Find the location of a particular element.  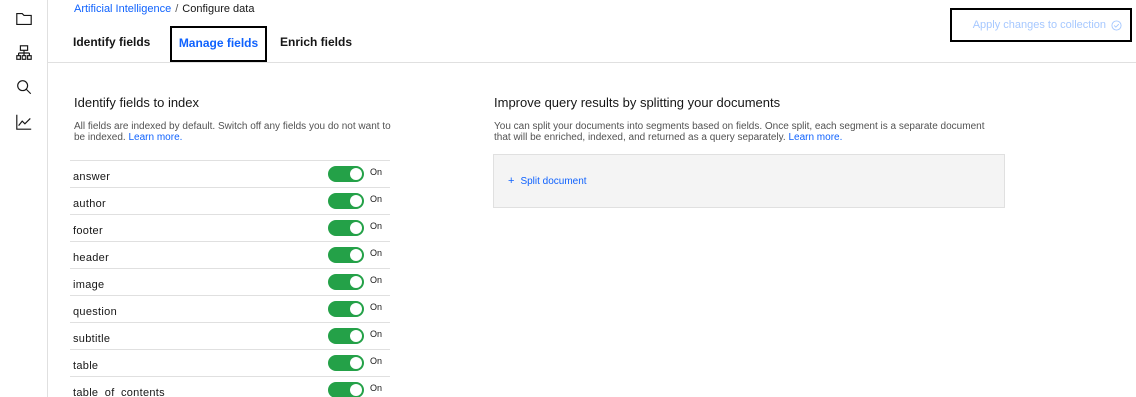

breadcrumb-current: Configure data is located at coordinates (218, 9).